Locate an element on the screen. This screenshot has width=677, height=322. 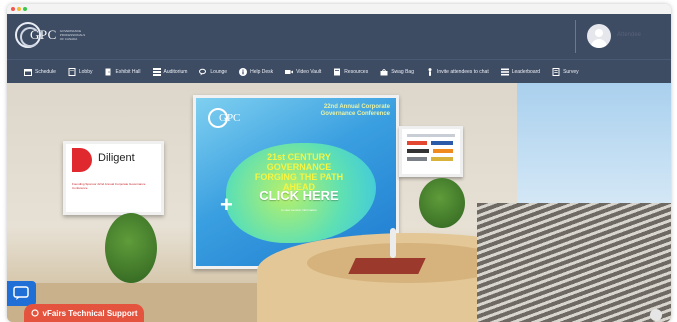
plant-left is located at coordinates (131, 248).